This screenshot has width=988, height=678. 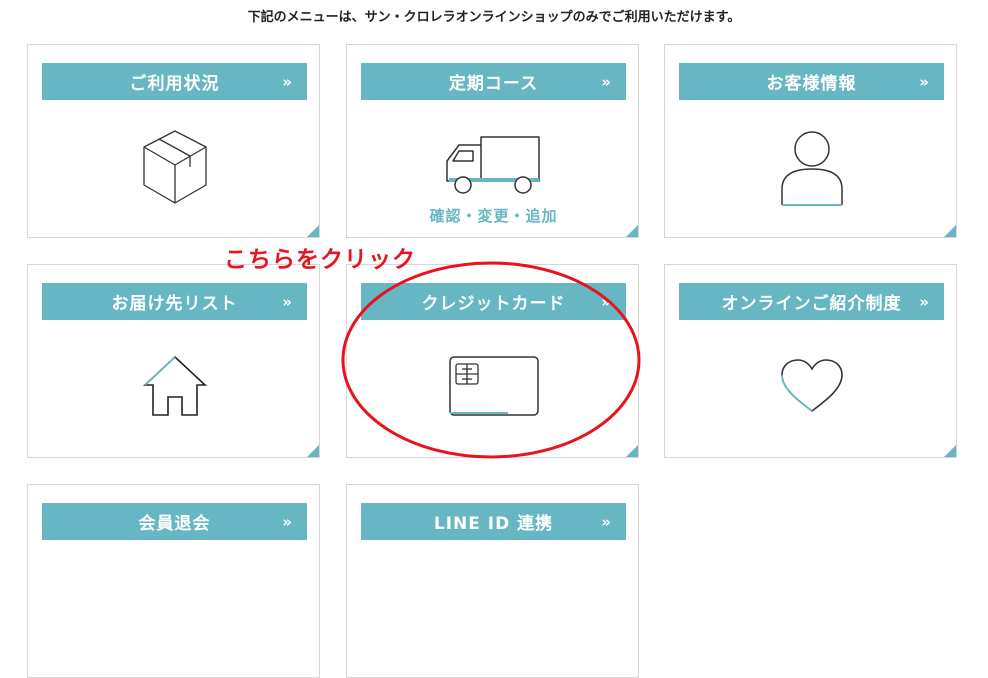 I want to click on box-icon, so click(x=175, y=167).